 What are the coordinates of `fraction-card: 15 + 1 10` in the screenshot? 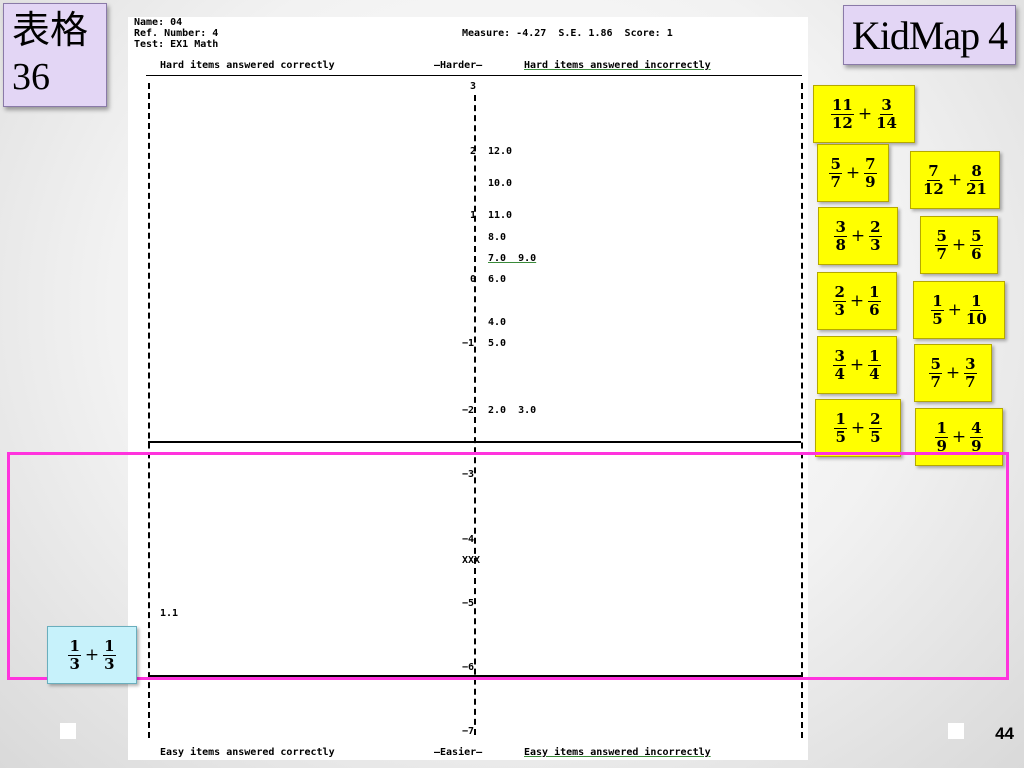 It's located at (959, 310).